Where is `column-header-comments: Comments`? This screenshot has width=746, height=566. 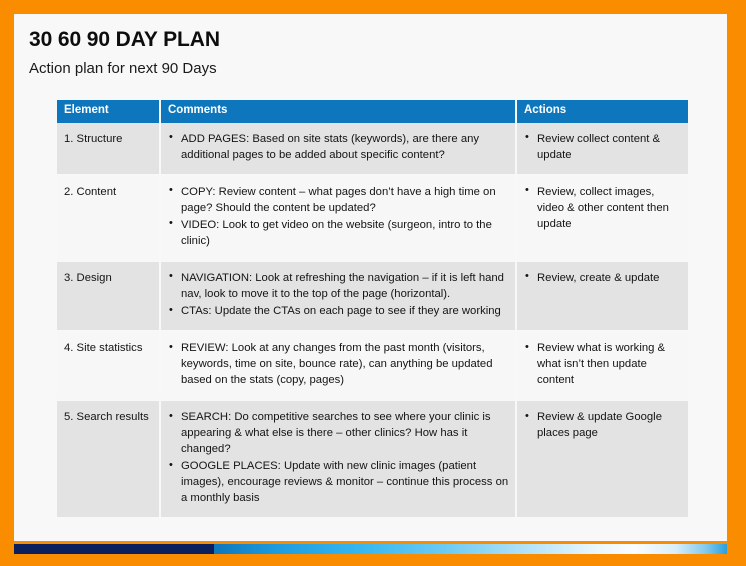
column-header-comments: Comments is located at coordinates (338, 111).